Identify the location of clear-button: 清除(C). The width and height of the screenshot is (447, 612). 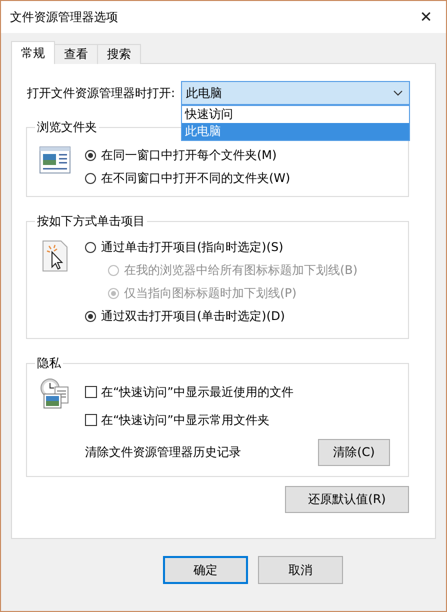
(354, 452).